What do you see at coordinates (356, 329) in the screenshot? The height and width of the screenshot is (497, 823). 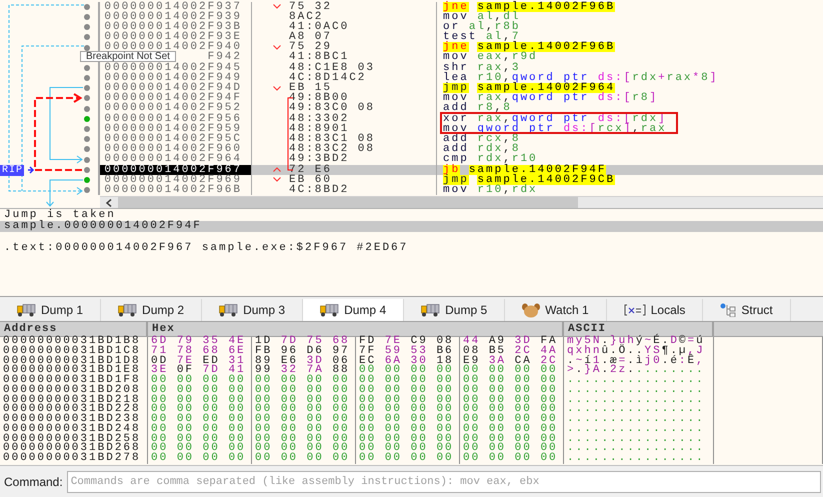 I see `column-header: Hex` at bounding box center [356, 329].